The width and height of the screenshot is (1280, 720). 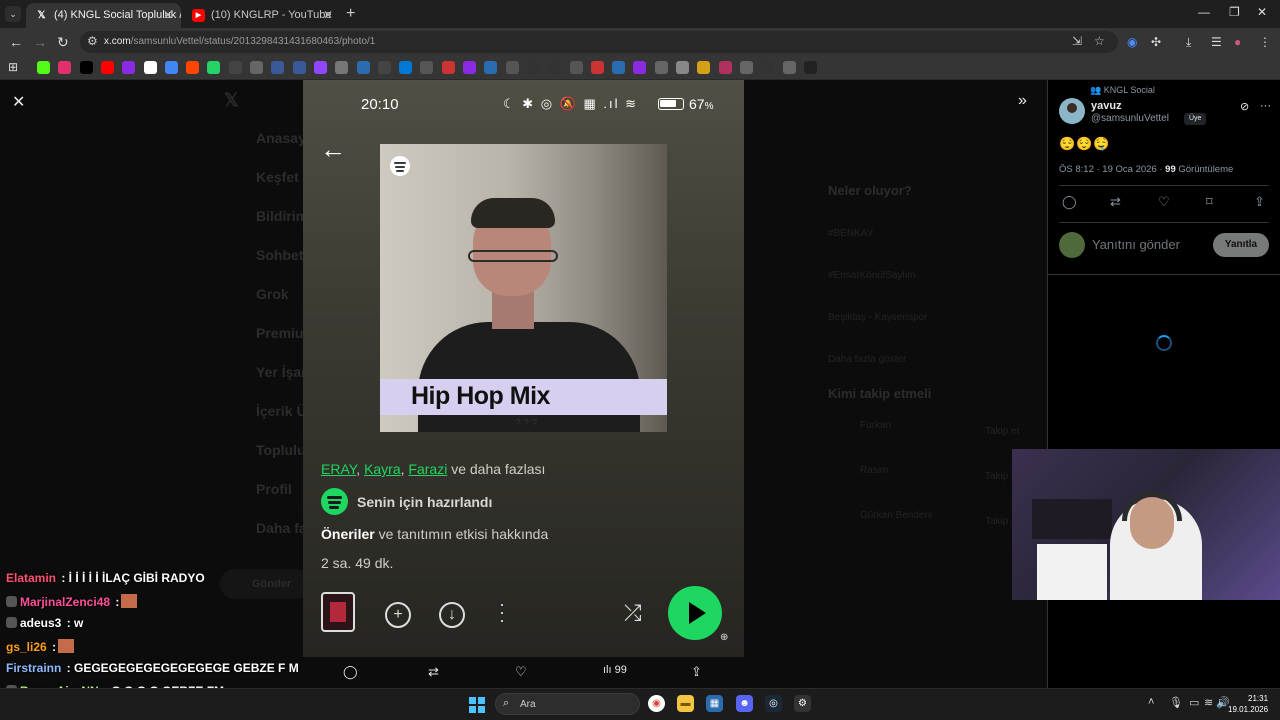 I want to click on forward-icon: →, so click(x=40, y=42).